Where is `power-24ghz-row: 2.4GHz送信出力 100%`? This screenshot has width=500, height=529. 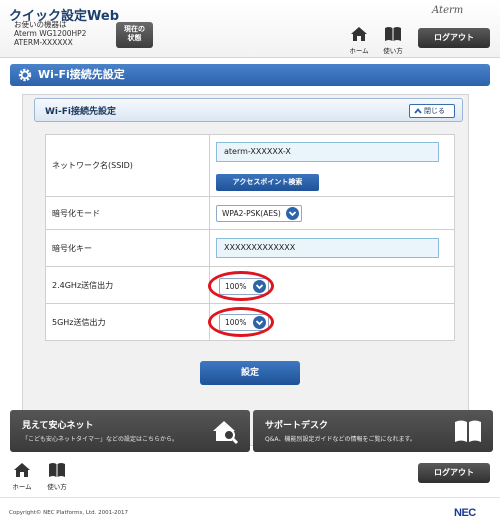
power-24ghz-row: 2.4GHz送信出力 100% is located at coordinates (250, 285).